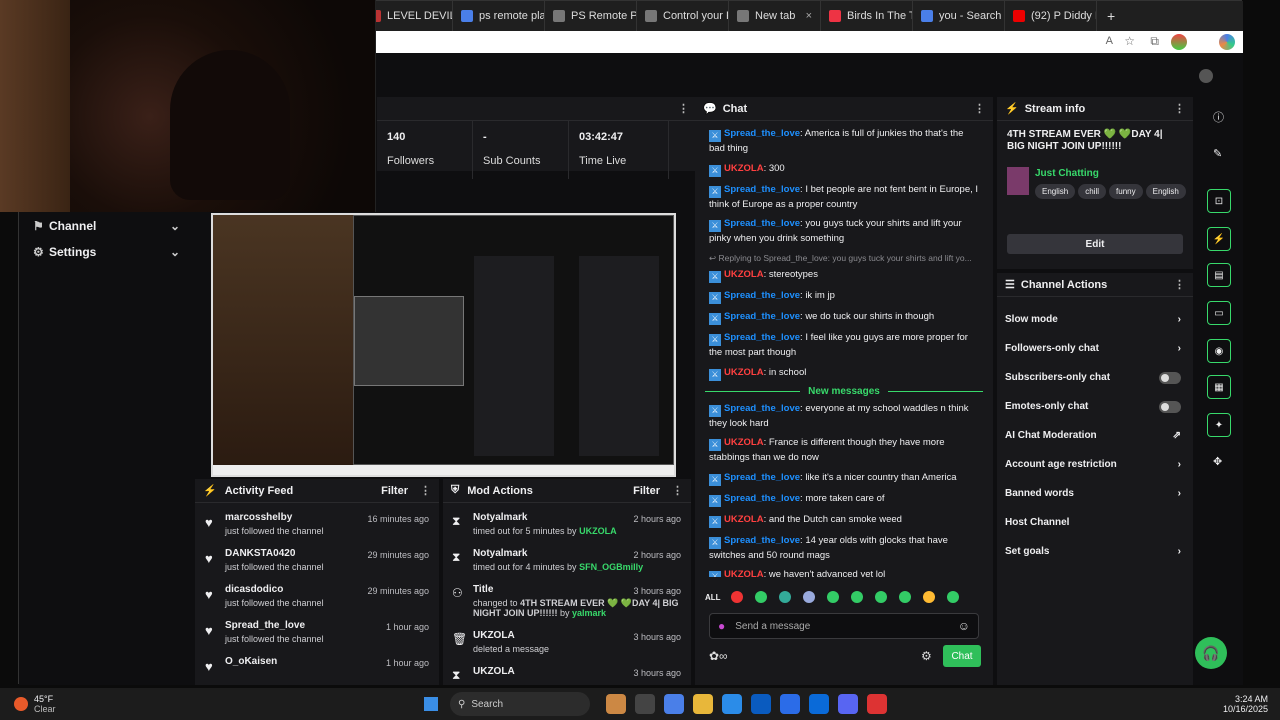 The width and height of the screenshot is (1280, 720). Describe the element at coordinates (1219, 425) in the screenshot. I see `wrench-icon: ✦` at that location.